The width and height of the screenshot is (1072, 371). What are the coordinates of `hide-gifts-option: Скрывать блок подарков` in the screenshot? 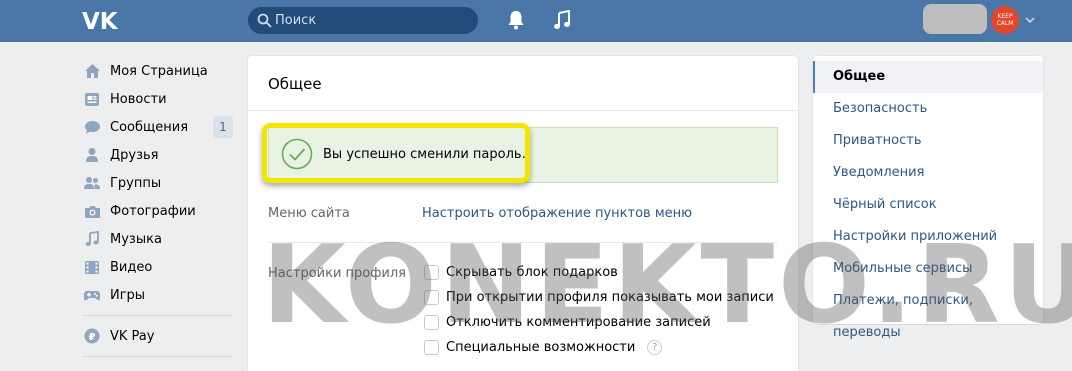 It's located at (521, 272).